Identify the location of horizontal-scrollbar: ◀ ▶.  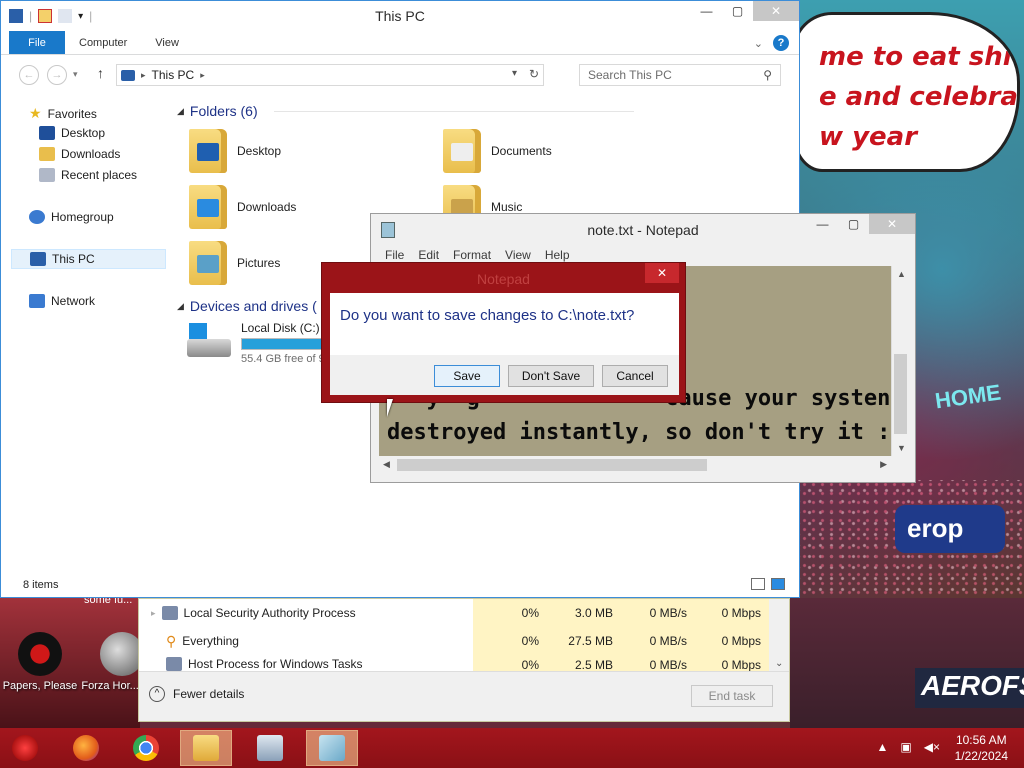
(635, 465).